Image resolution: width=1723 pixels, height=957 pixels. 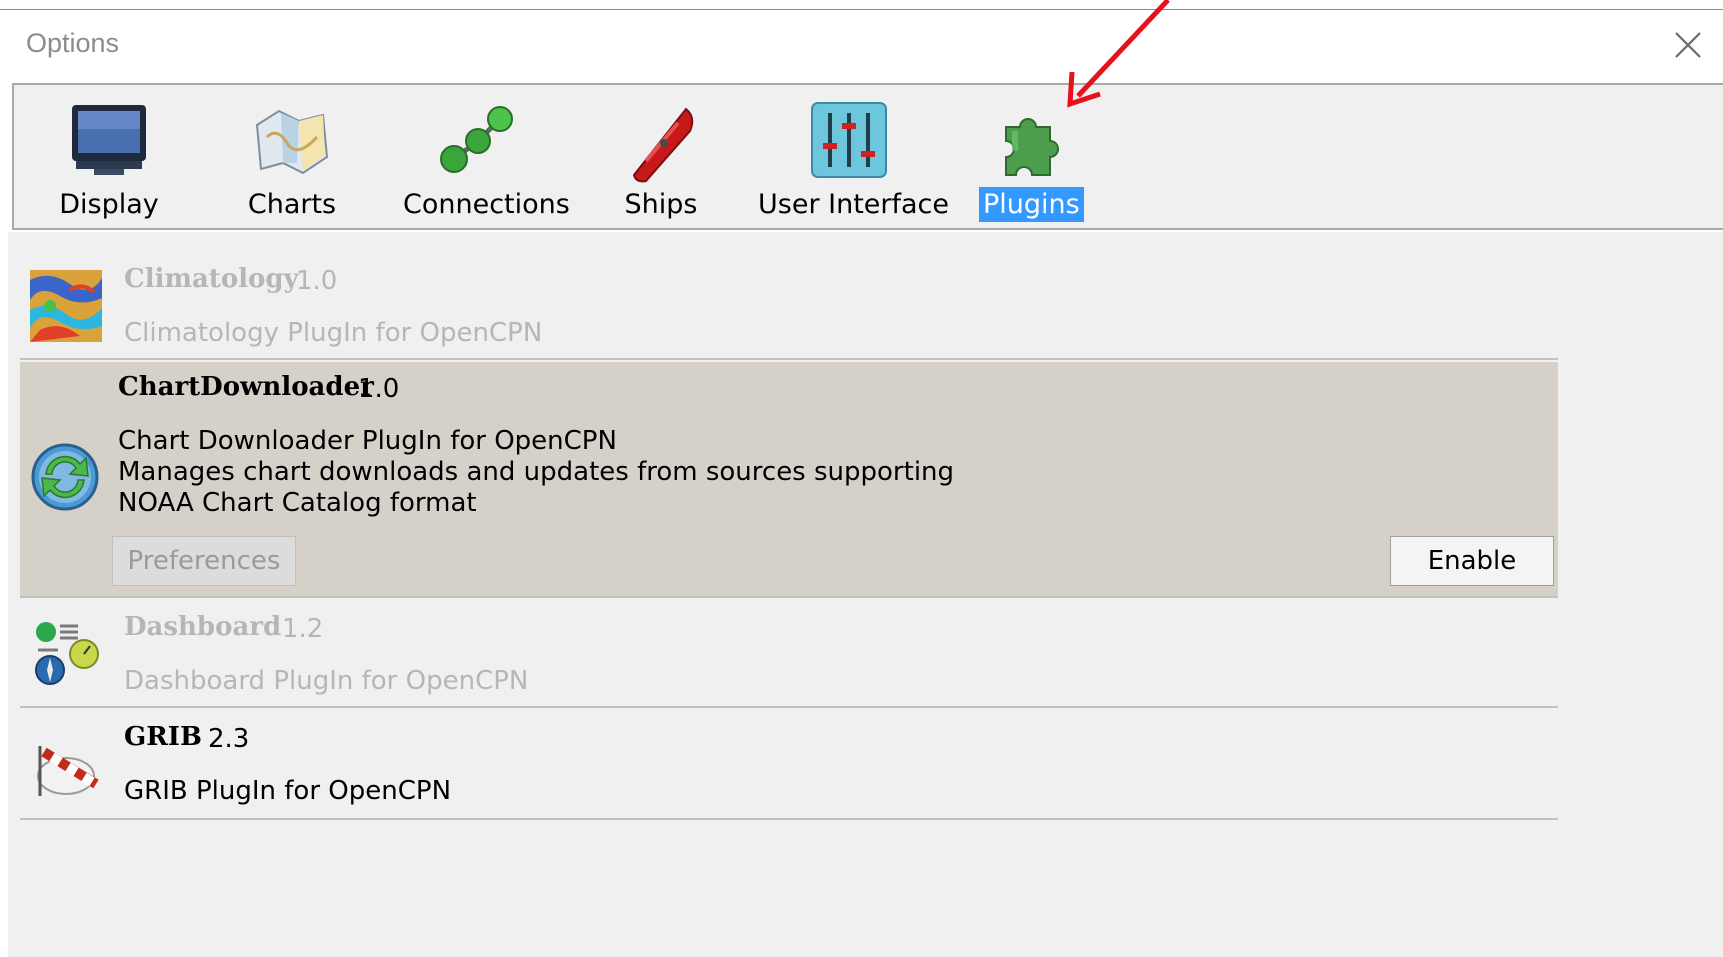 What do you see at coordinates (288, 791) in the screenshot?
I see `plugin-description: GRIB PlugIn for OpenCPN` at bounding box center [288, 791].